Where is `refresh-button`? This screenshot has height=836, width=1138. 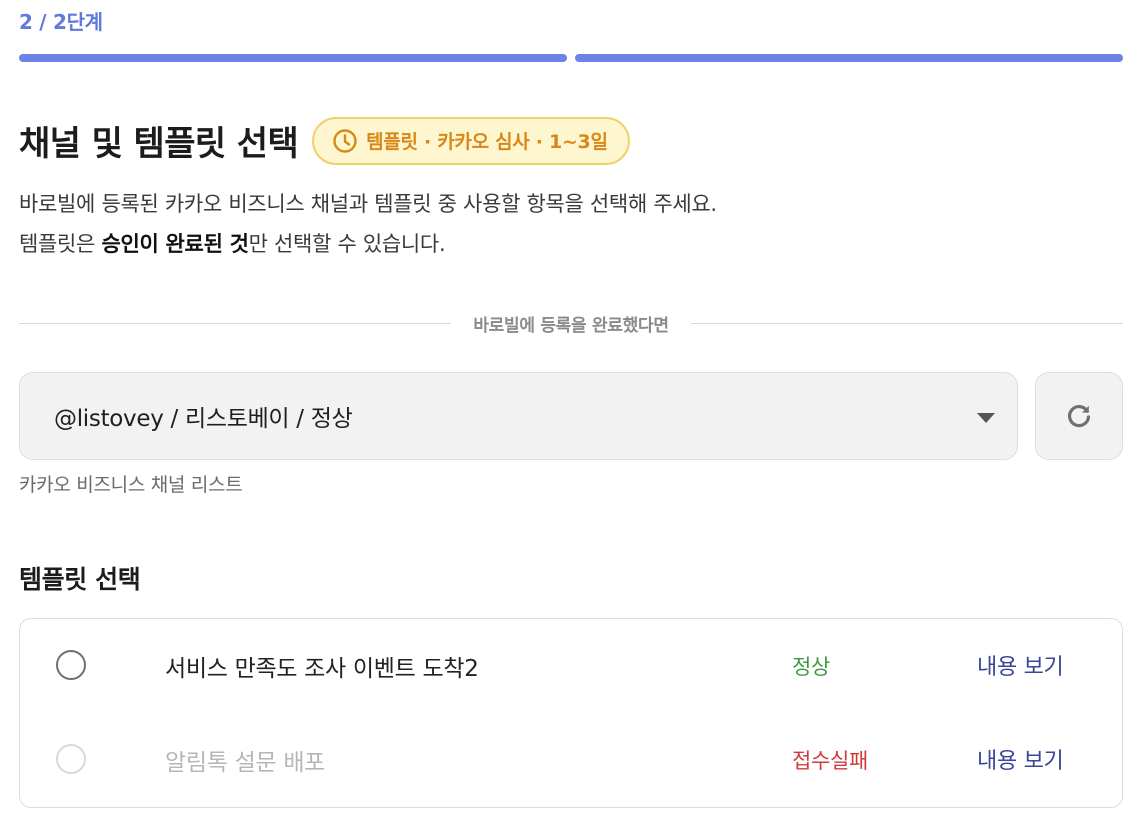
refresh-button is located at coordinates (1079, 416).